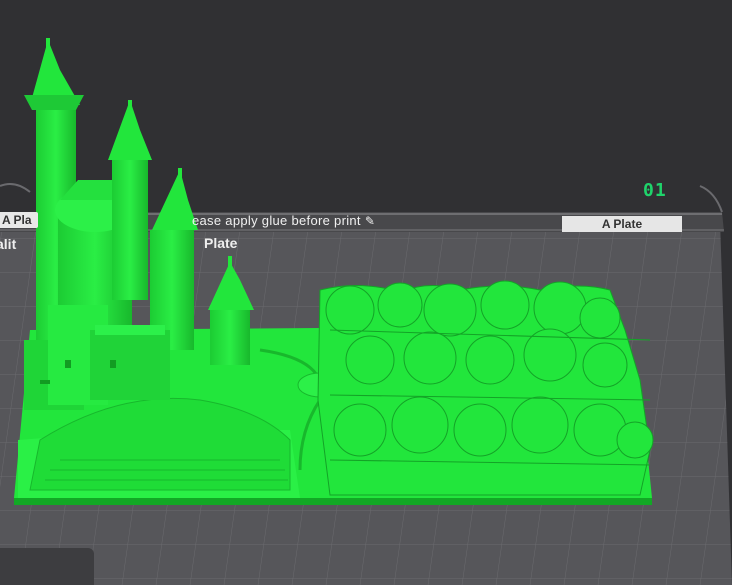  Describe the element at coordinates (370, 221) in the screenshot. I see `pencil-icon: ✎` at that location.